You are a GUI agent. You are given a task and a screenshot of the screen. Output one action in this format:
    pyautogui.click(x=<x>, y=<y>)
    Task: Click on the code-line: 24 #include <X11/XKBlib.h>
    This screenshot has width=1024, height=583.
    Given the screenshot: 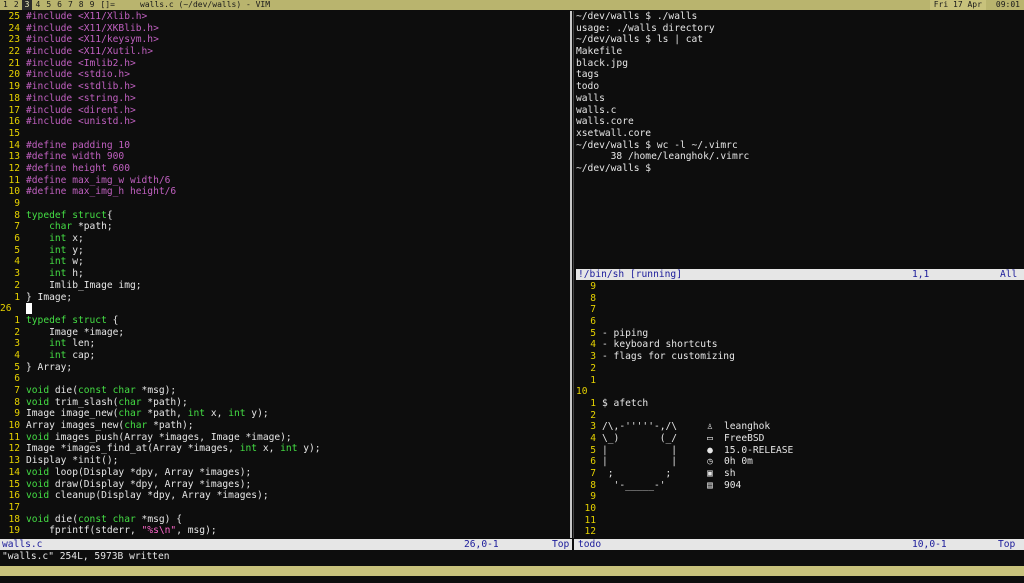 What is the action you would take?
    pyautogui.click(x=285, y=29)
    